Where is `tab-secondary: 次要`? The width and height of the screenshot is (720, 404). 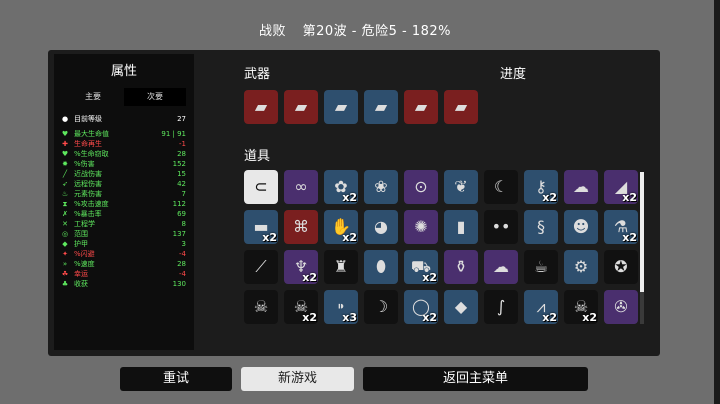
tab-secondary: 次要 is located at coordinates (155, 97).